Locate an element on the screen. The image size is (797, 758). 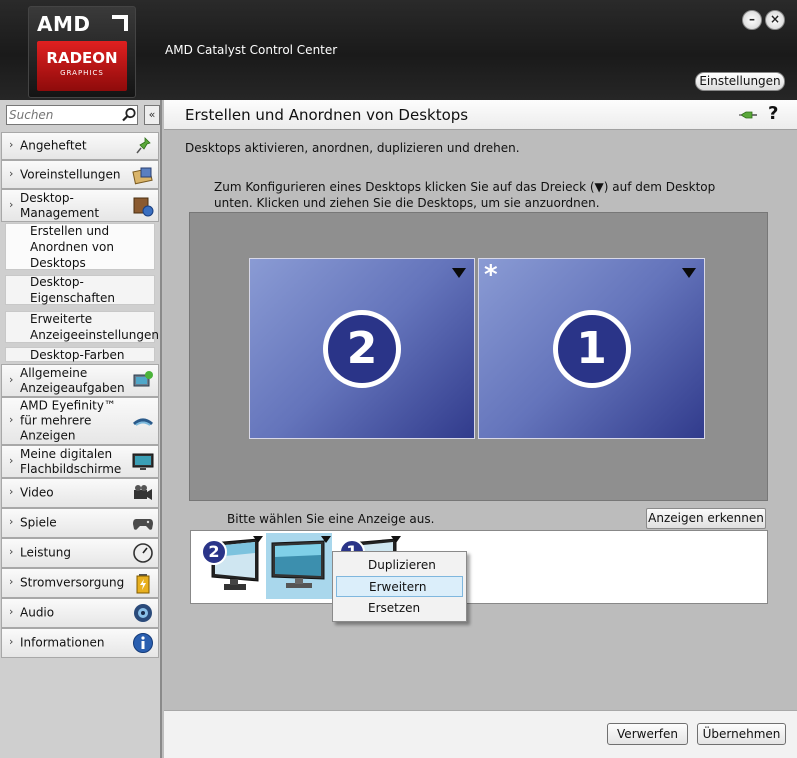
sidebar-subitem-label: Desktop-Farben is located at coordinates (77, 354).